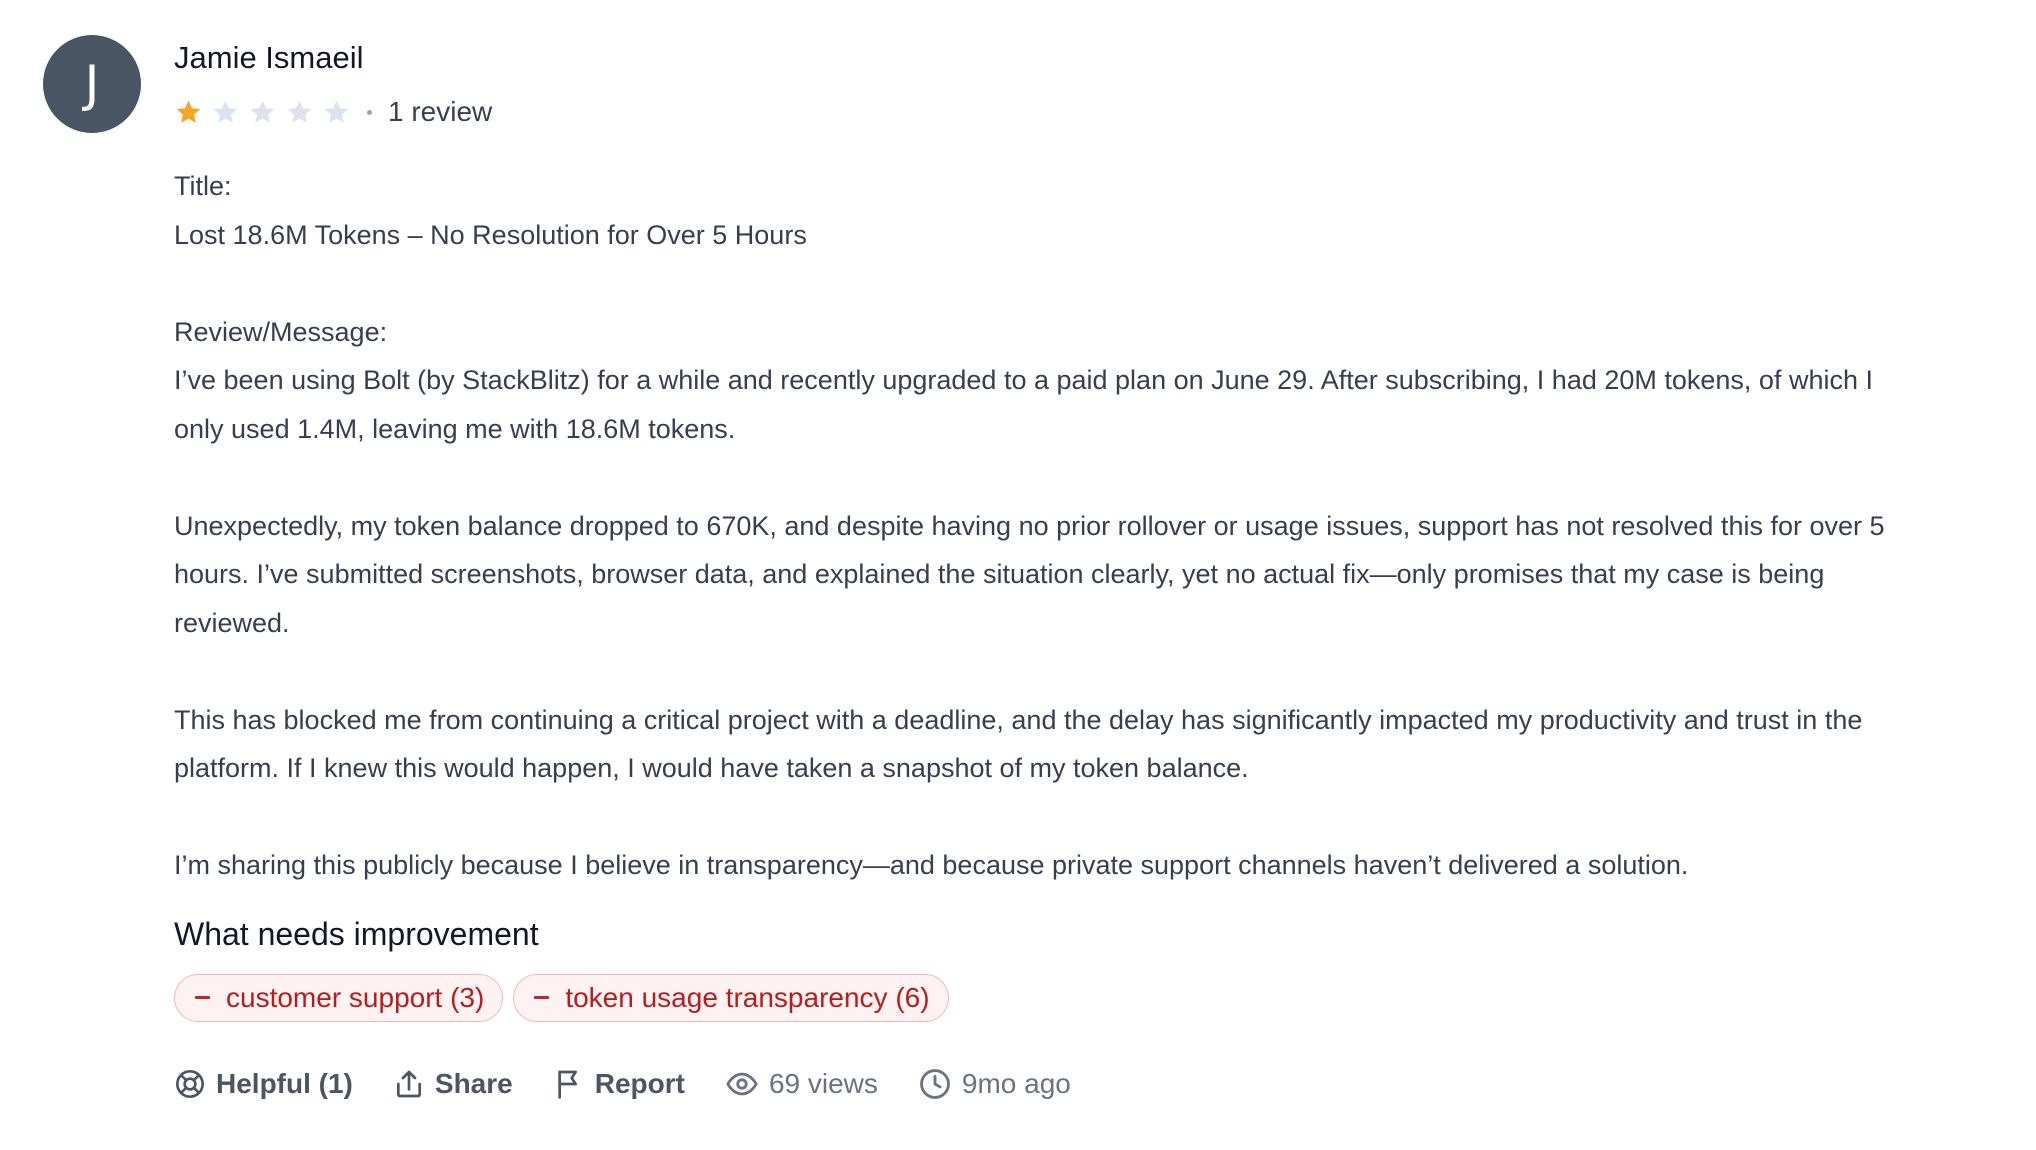 Image resolution: width=2036 pixels, height=1150 pixels. I want to click on lifebuoy-icon, so click(190, 1083).